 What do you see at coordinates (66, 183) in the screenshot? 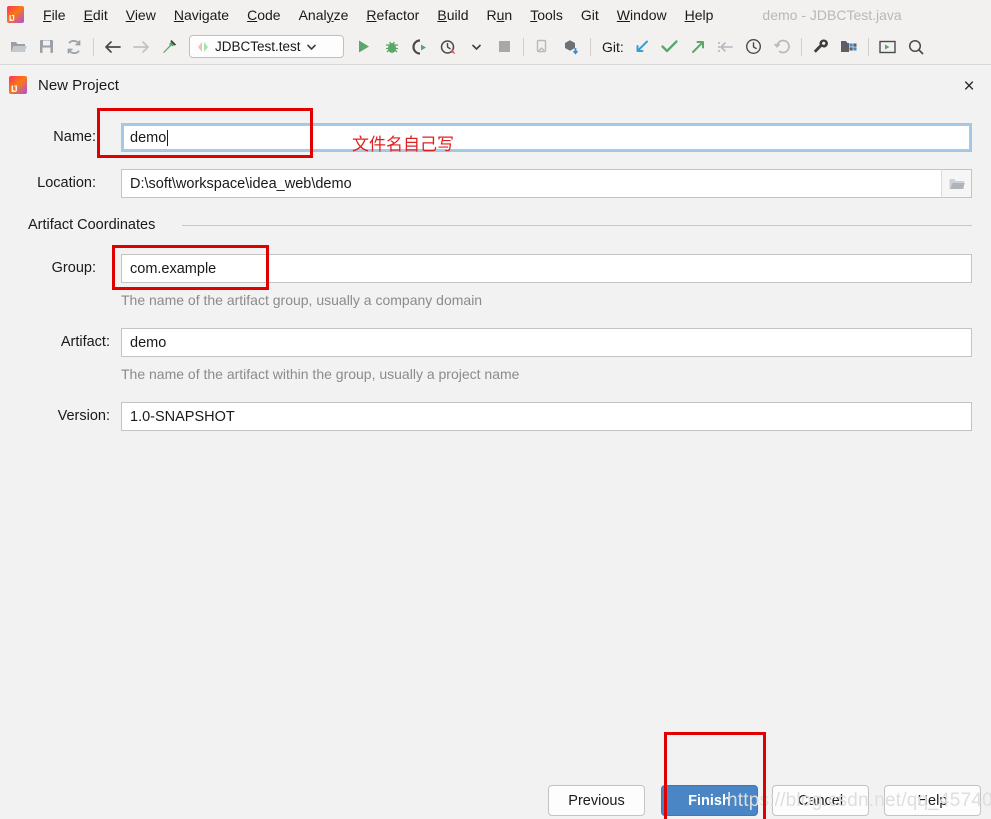
I see `location-label: Location:` at bounding box center [66, 183].